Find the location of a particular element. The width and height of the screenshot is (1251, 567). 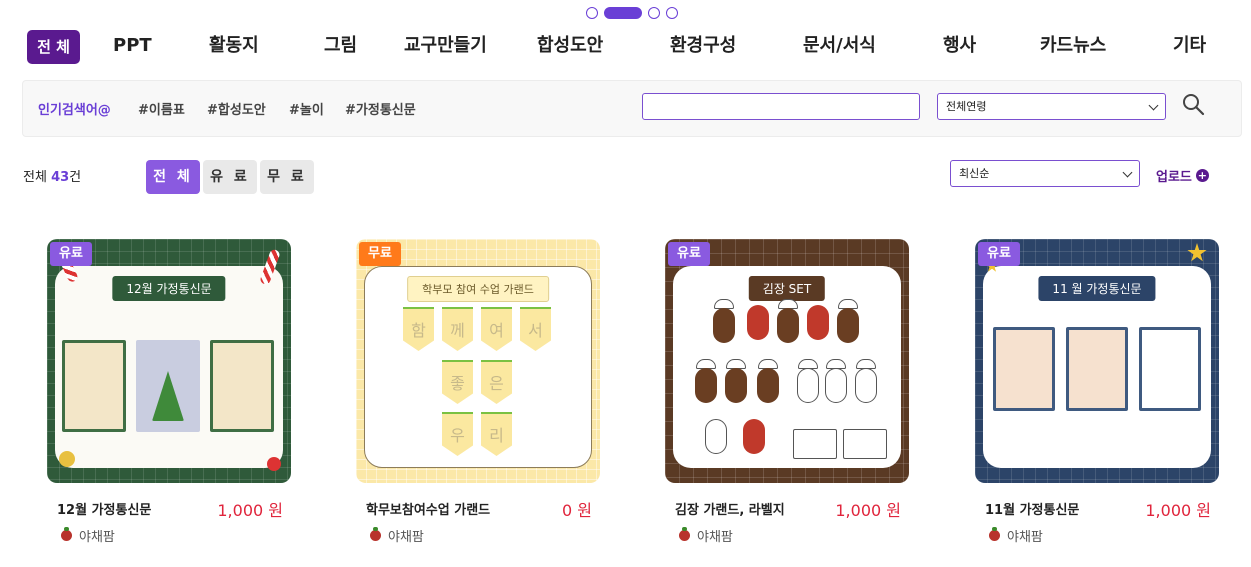

search-input is located at coordinates (781, 106).